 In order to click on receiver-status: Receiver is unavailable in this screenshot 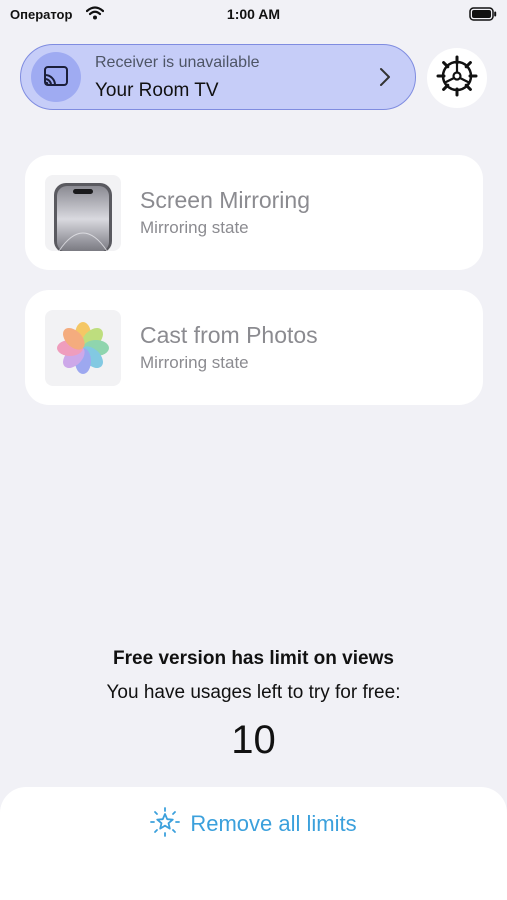, I will do `click(177, 62)`.